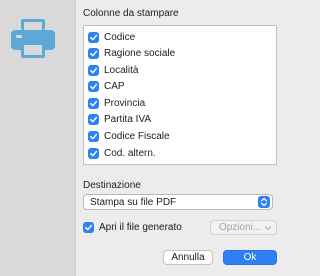  What do you see at coordinates (114, 86) in the screenshot?
I see `list-item-label: CAP` at bounding box center [114, 86].